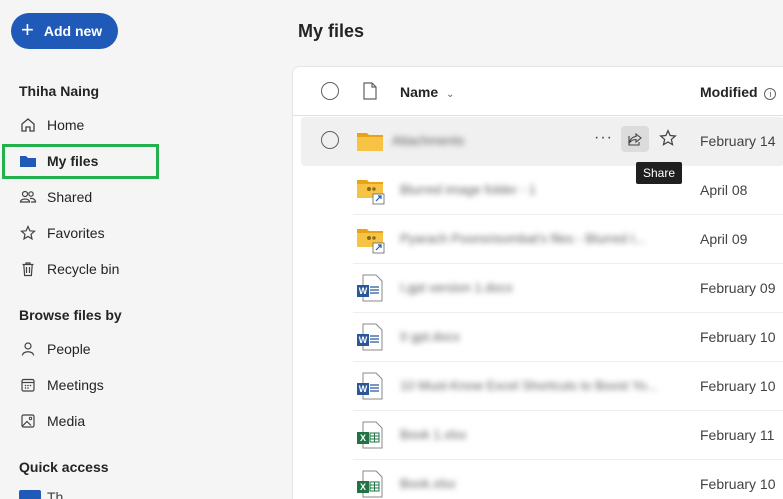 The width and height of the screenshot is (783, 499). What do you see at coordinates (28, 233) in the screenshot?
I see `star-icon` at bounding box center [28, 233].